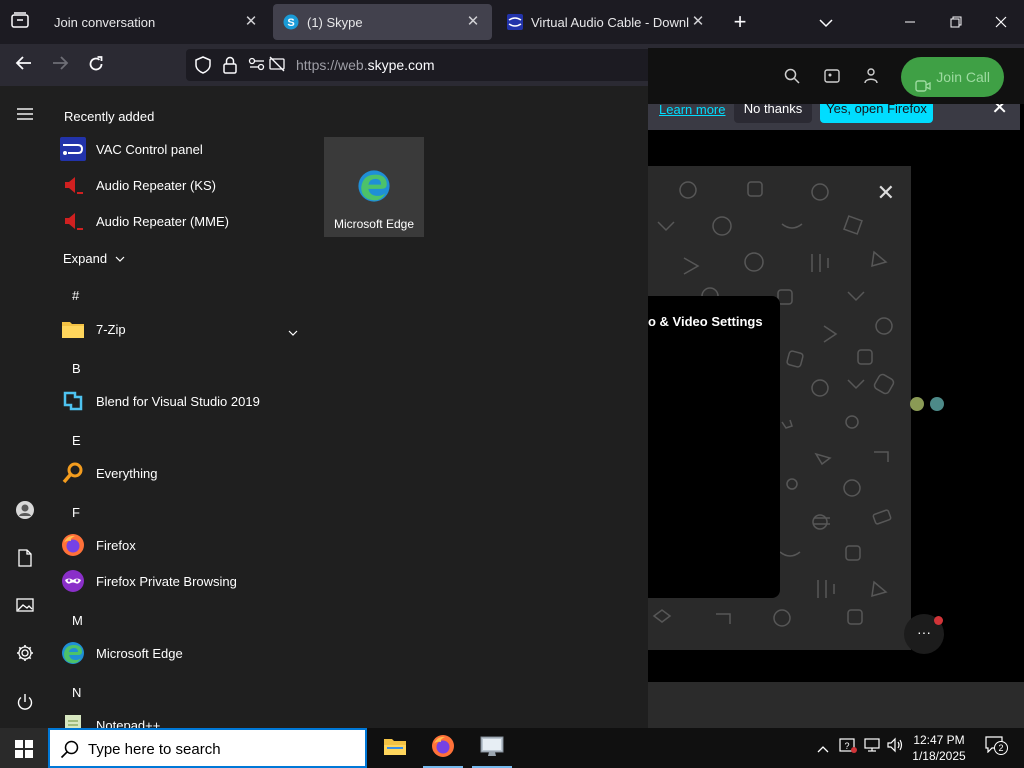 The width and height of the screenshot is (1024, 768). What do you see at coordinates (886, 193) in the screenshot?
I see `close-icon: ✕` at bounding box center [886, 193].